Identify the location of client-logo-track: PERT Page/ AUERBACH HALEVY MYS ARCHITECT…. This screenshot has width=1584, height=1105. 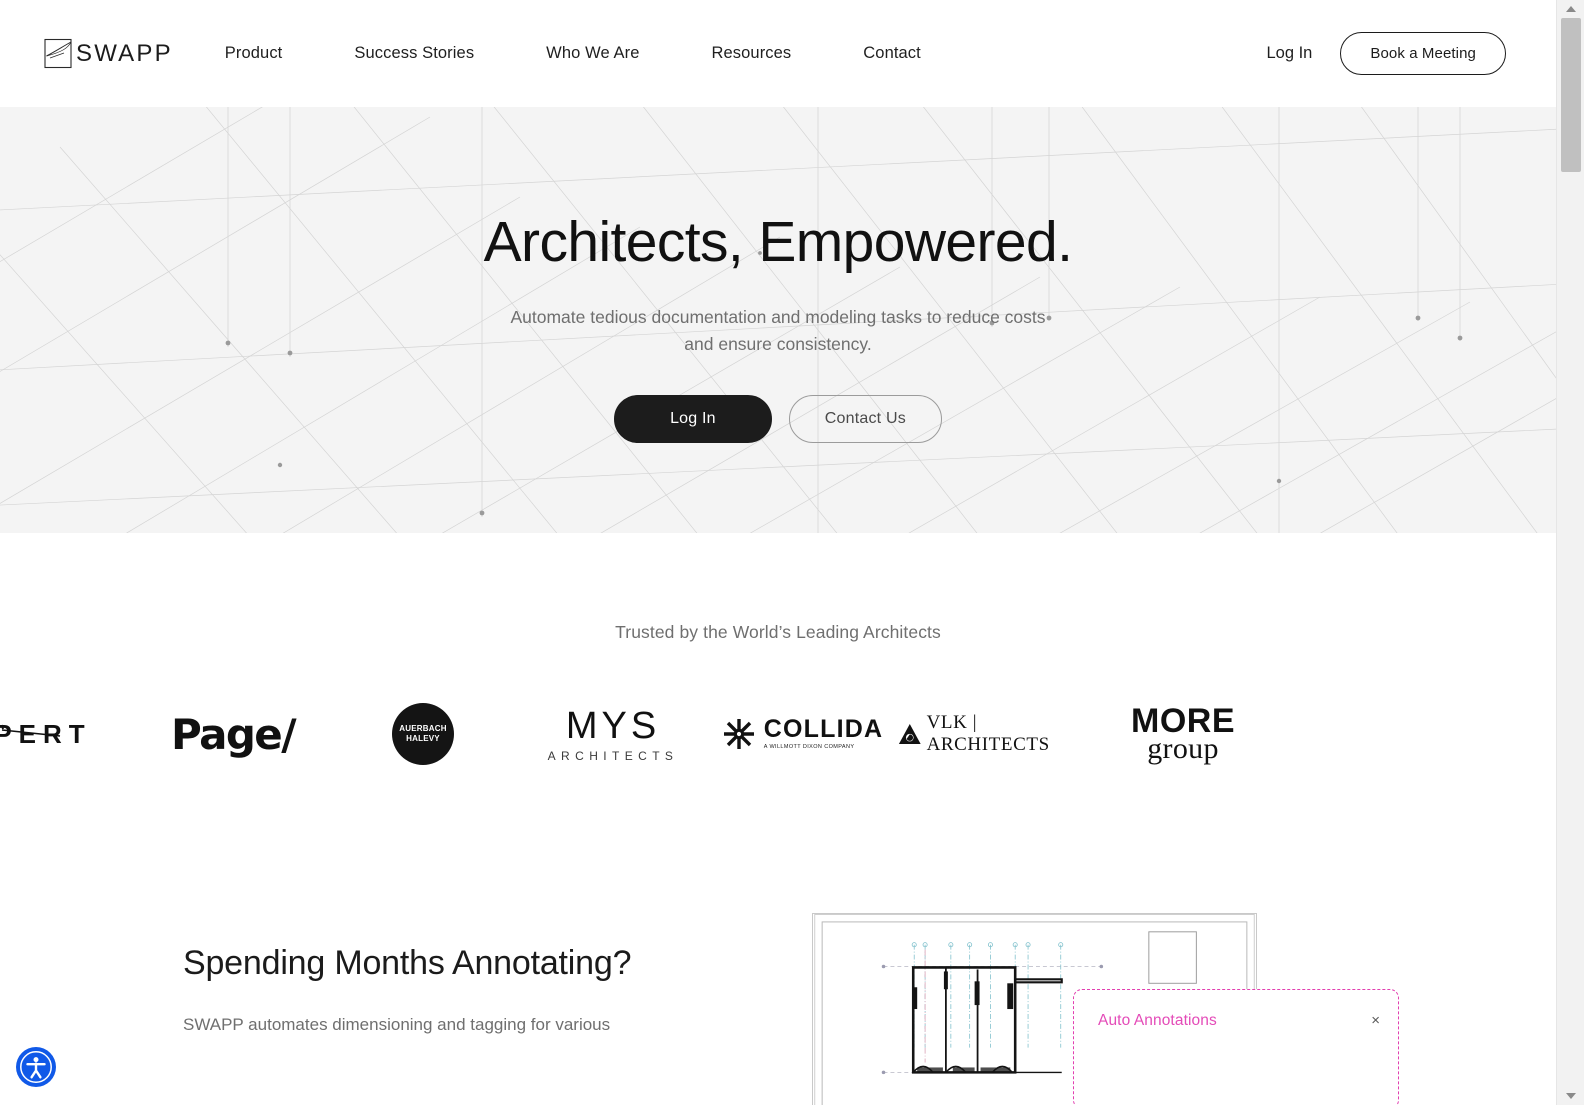
(639, 734).